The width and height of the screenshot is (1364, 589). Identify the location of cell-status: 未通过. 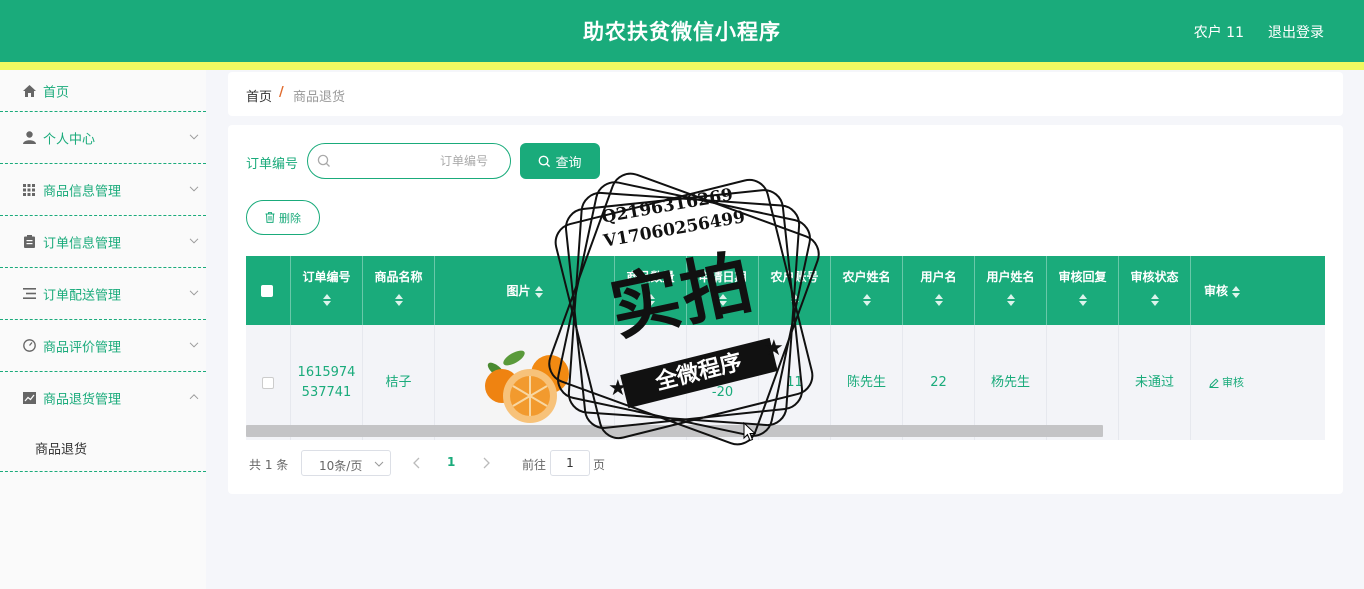
(1155, 382).